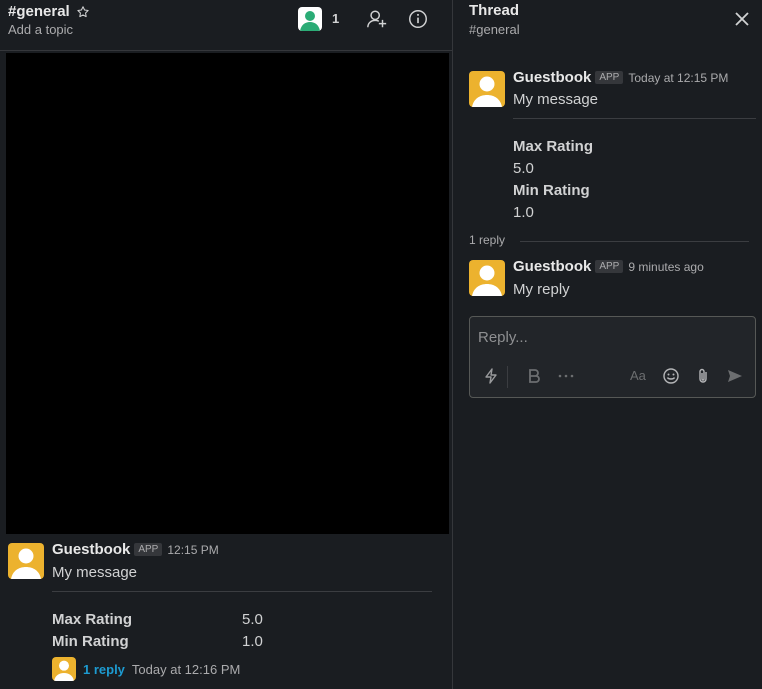  I want to click on toolbar-divider, so click(507, 377).